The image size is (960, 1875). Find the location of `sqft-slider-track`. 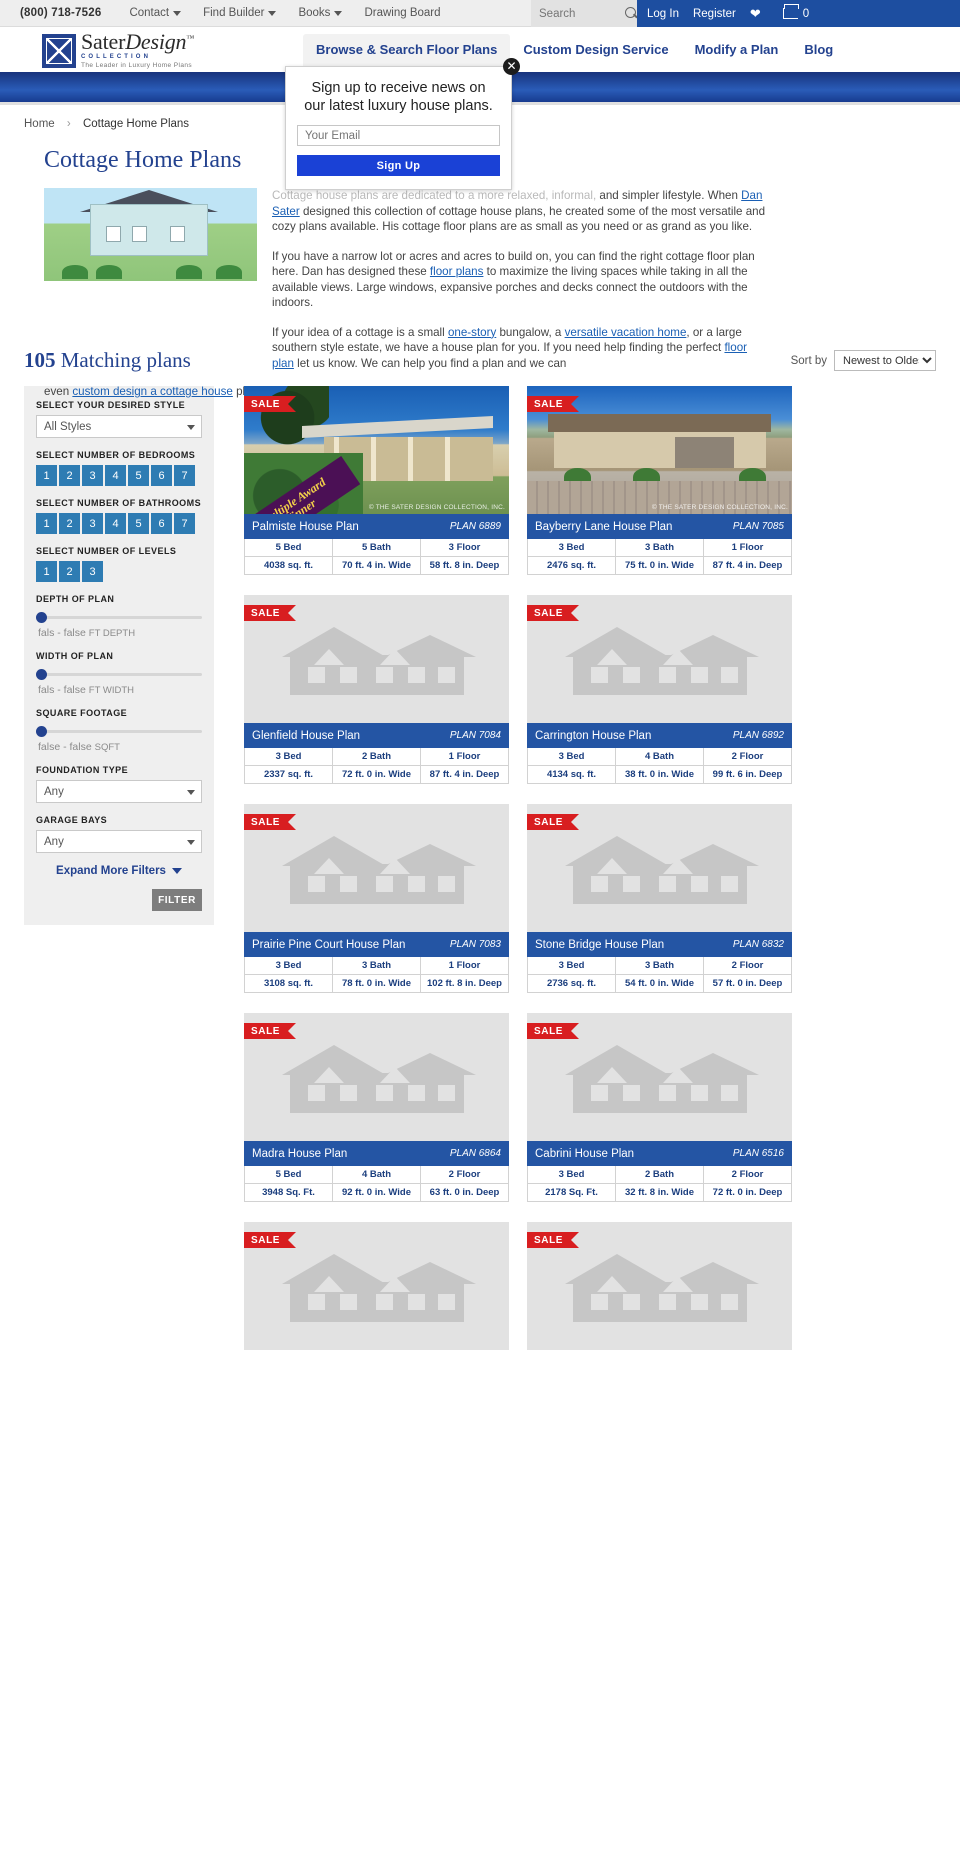

sqft-slider-track is located at coordinates (119, 731).